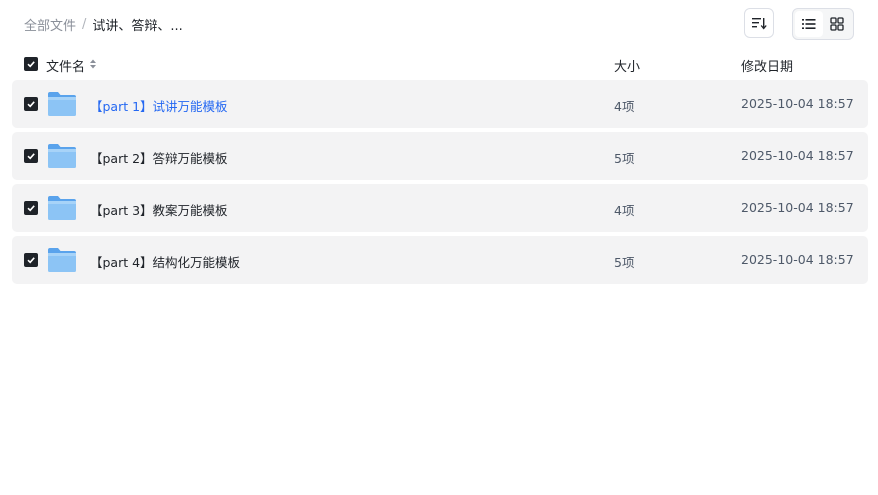 The image size is (878, 495). I want to click on breadcrumb-root-link: 全部文件, so click(50, 24).